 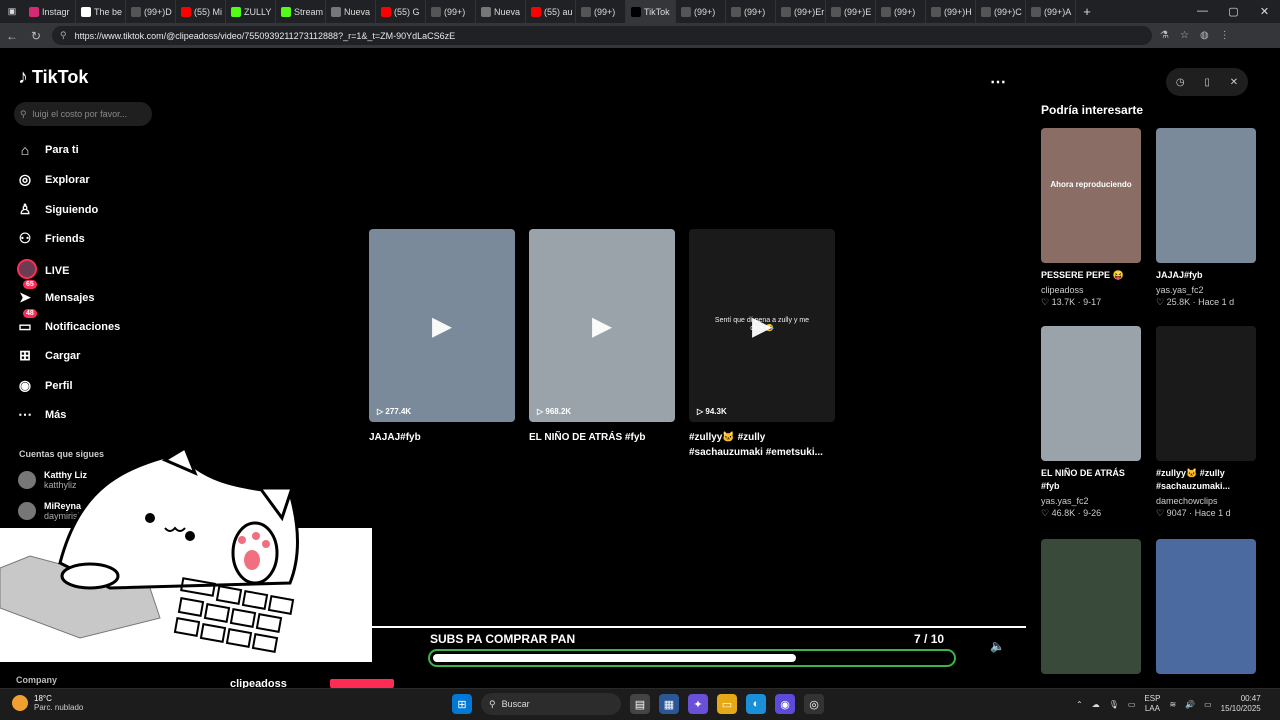 What do you see at coordinates (785, 704) in the screenshot?
I see `app-icon: ◉` at bounding box center [785, 704].